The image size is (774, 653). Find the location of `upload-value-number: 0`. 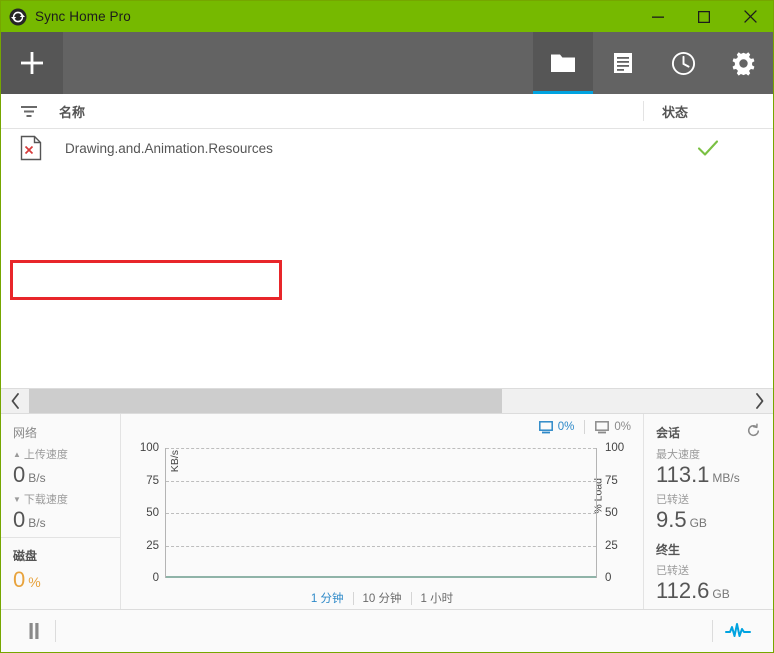

upload-value-number: 0 is located at coordinates (19, 474).